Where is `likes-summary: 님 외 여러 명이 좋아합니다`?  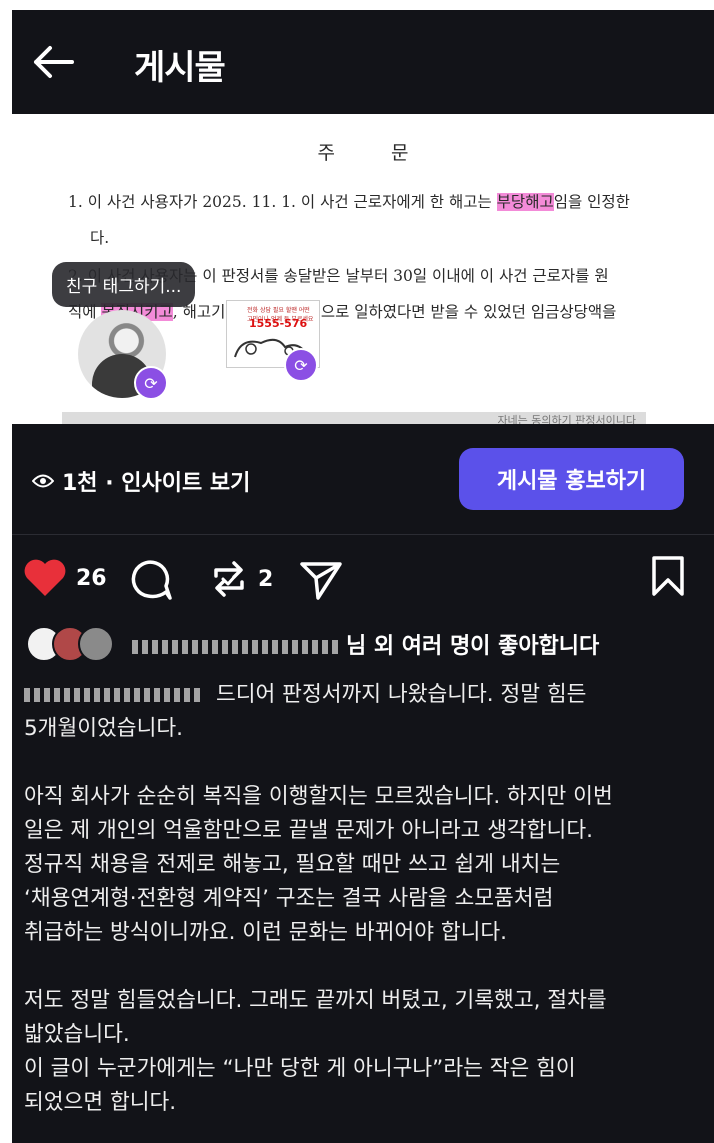 likes-summary: 님 외 여러 명이 좋아합니다 is located at coordinates (365, 644).